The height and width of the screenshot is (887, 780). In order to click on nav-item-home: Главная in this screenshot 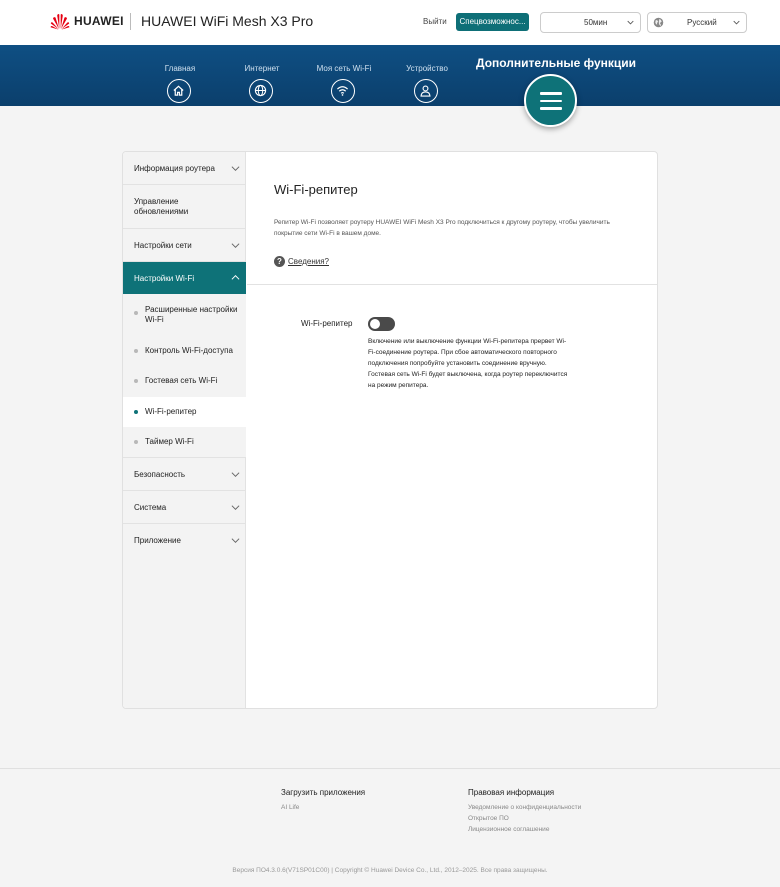, I will do `click(180, 74)`.